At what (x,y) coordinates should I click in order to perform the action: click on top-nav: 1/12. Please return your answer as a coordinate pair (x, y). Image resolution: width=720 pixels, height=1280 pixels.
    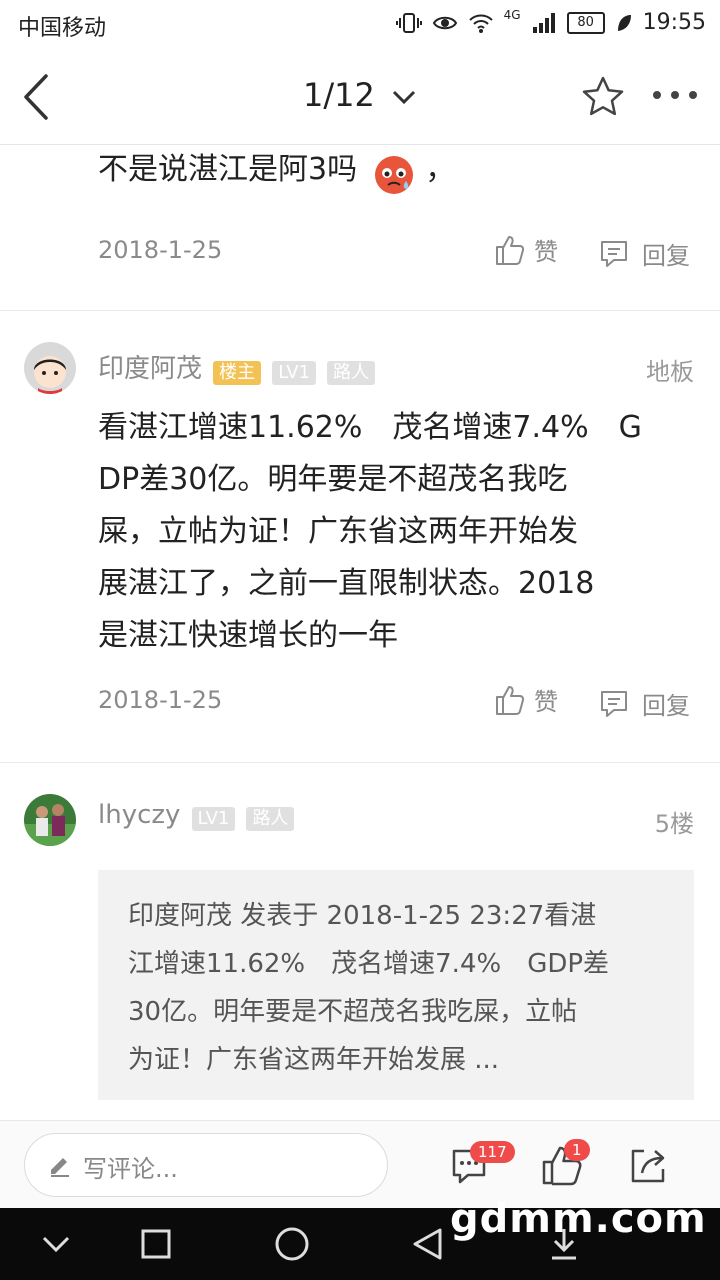
    Looking at the image, I should click on (360, 97).